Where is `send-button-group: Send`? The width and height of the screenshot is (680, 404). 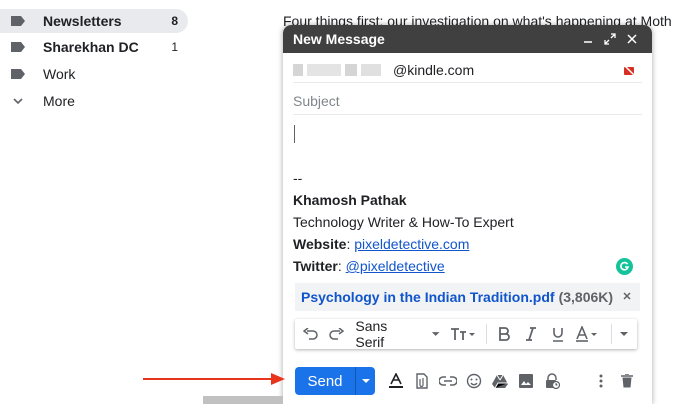 send-button-group: Send is located at coordinates (335, 381).